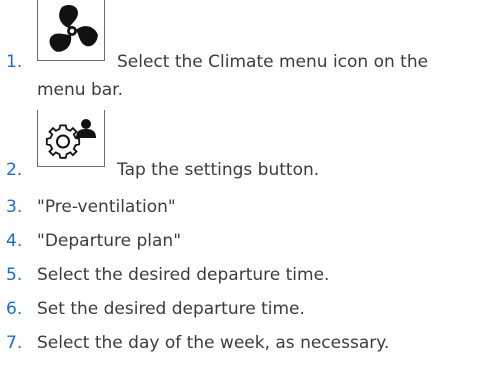 This screenshot has width=489, height=367. What do you see at coordinates (14, 275) in the screenshot?
I see `step-number: 5.` at bounding box center [14, 275].